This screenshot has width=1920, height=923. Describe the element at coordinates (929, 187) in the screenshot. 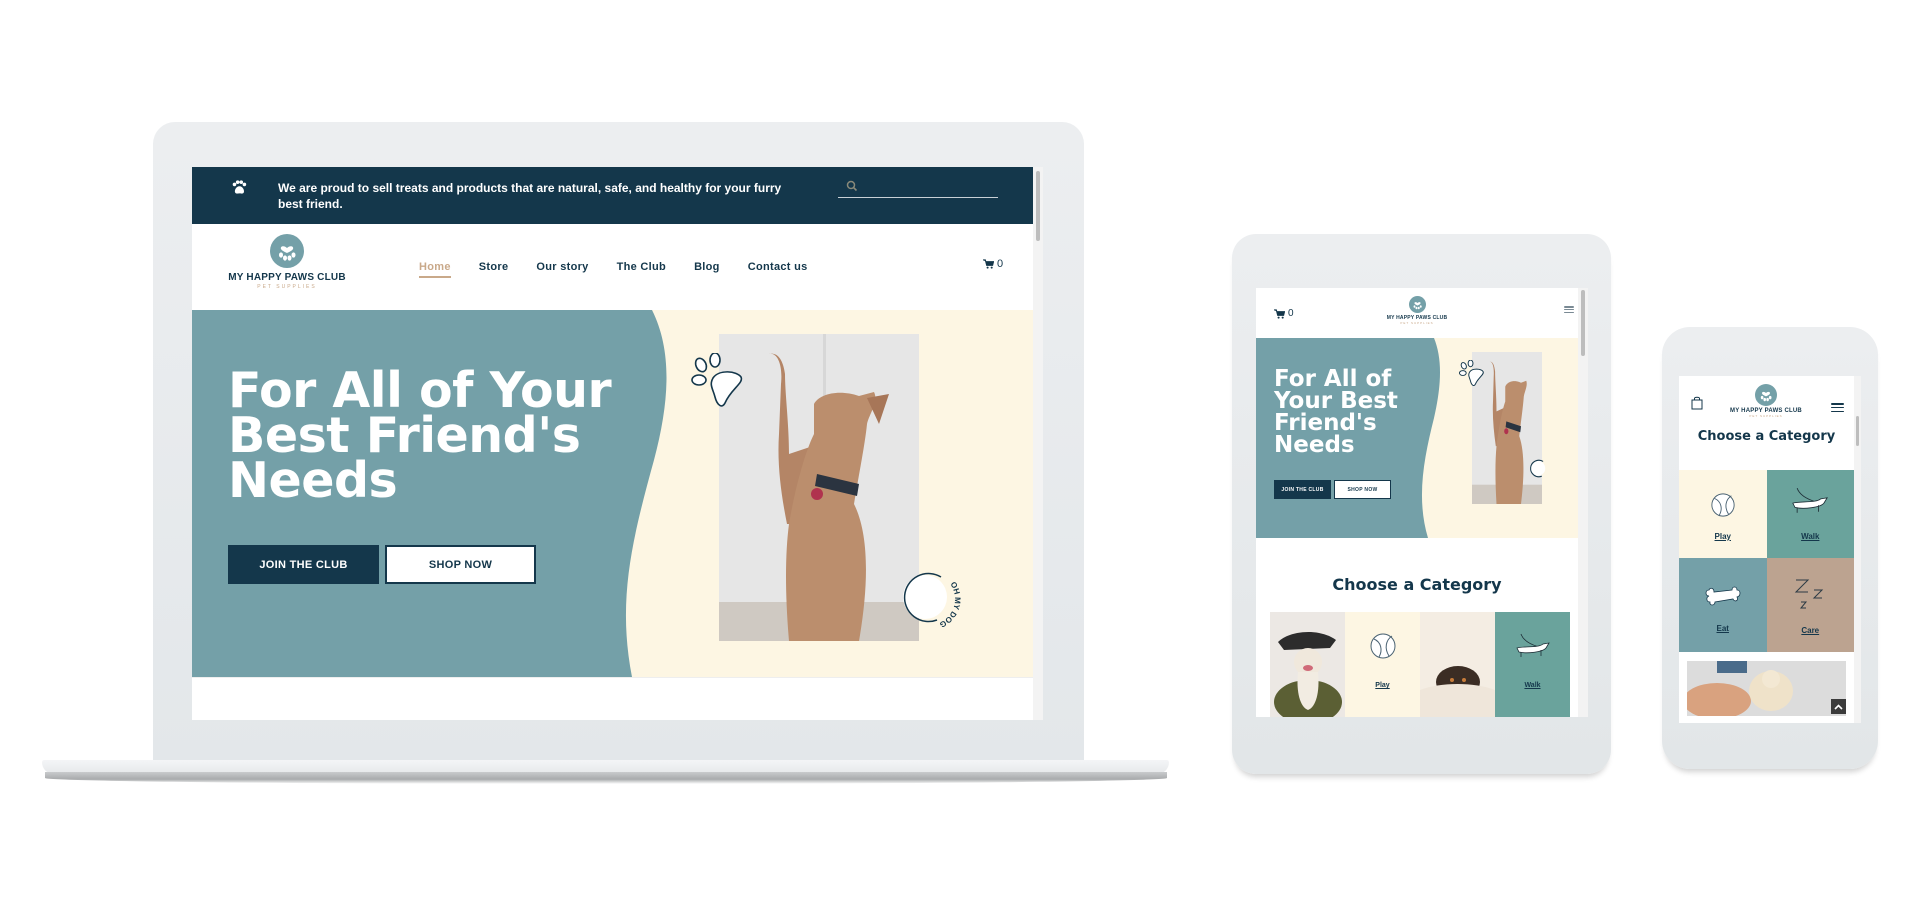

I see `search-input` at that location.